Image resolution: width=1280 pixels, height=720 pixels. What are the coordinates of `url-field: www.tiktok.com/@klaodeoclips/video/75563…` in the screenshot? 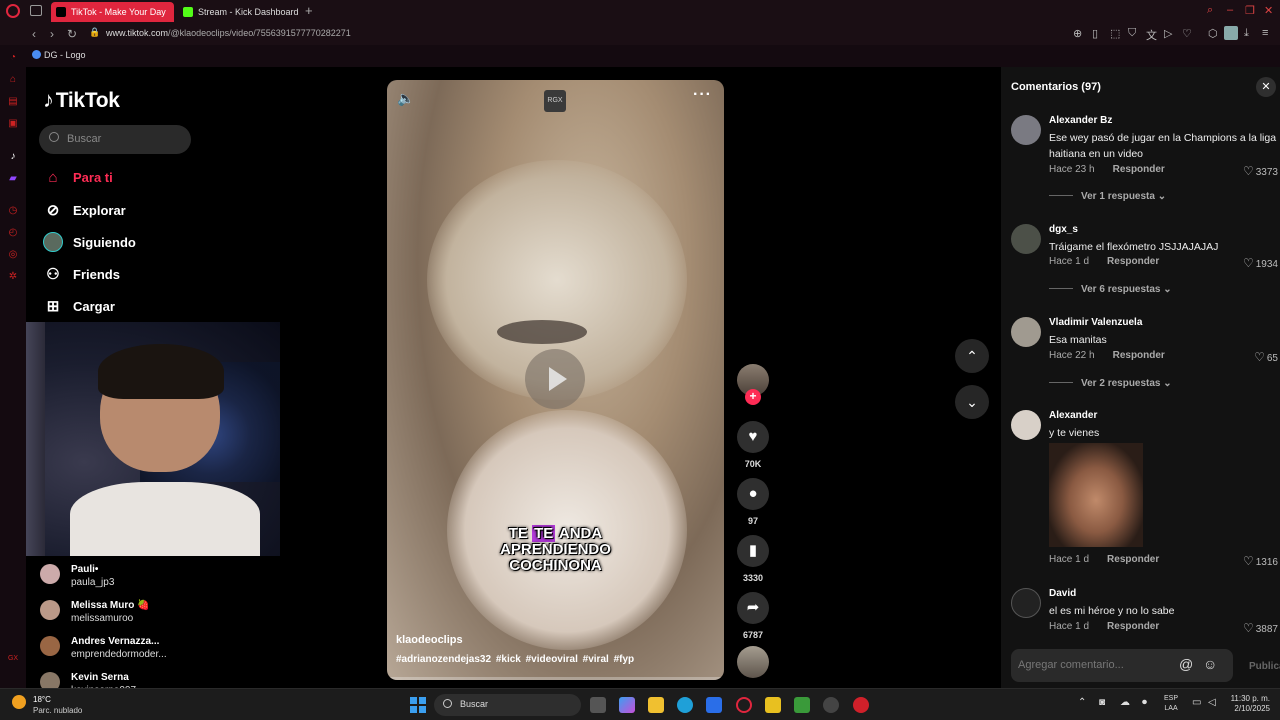 It's located at (228, 33).